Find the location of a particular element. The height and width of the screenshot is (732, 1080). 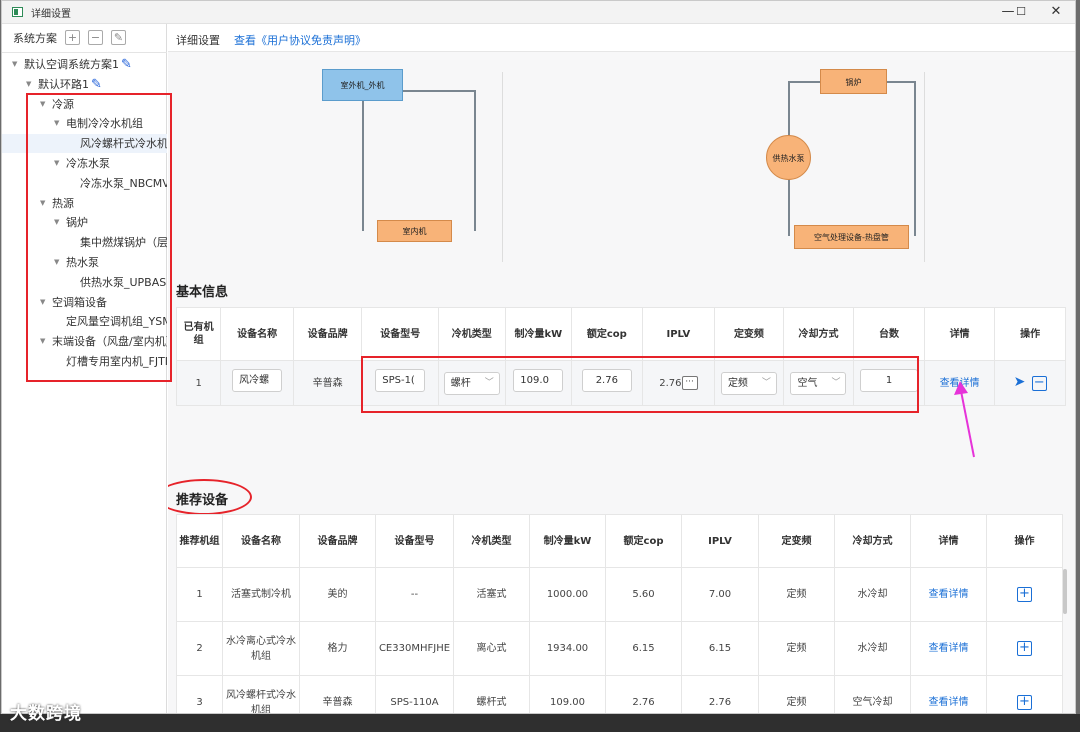

cell-cop: 2.76 is located at coordinates (643, 694).